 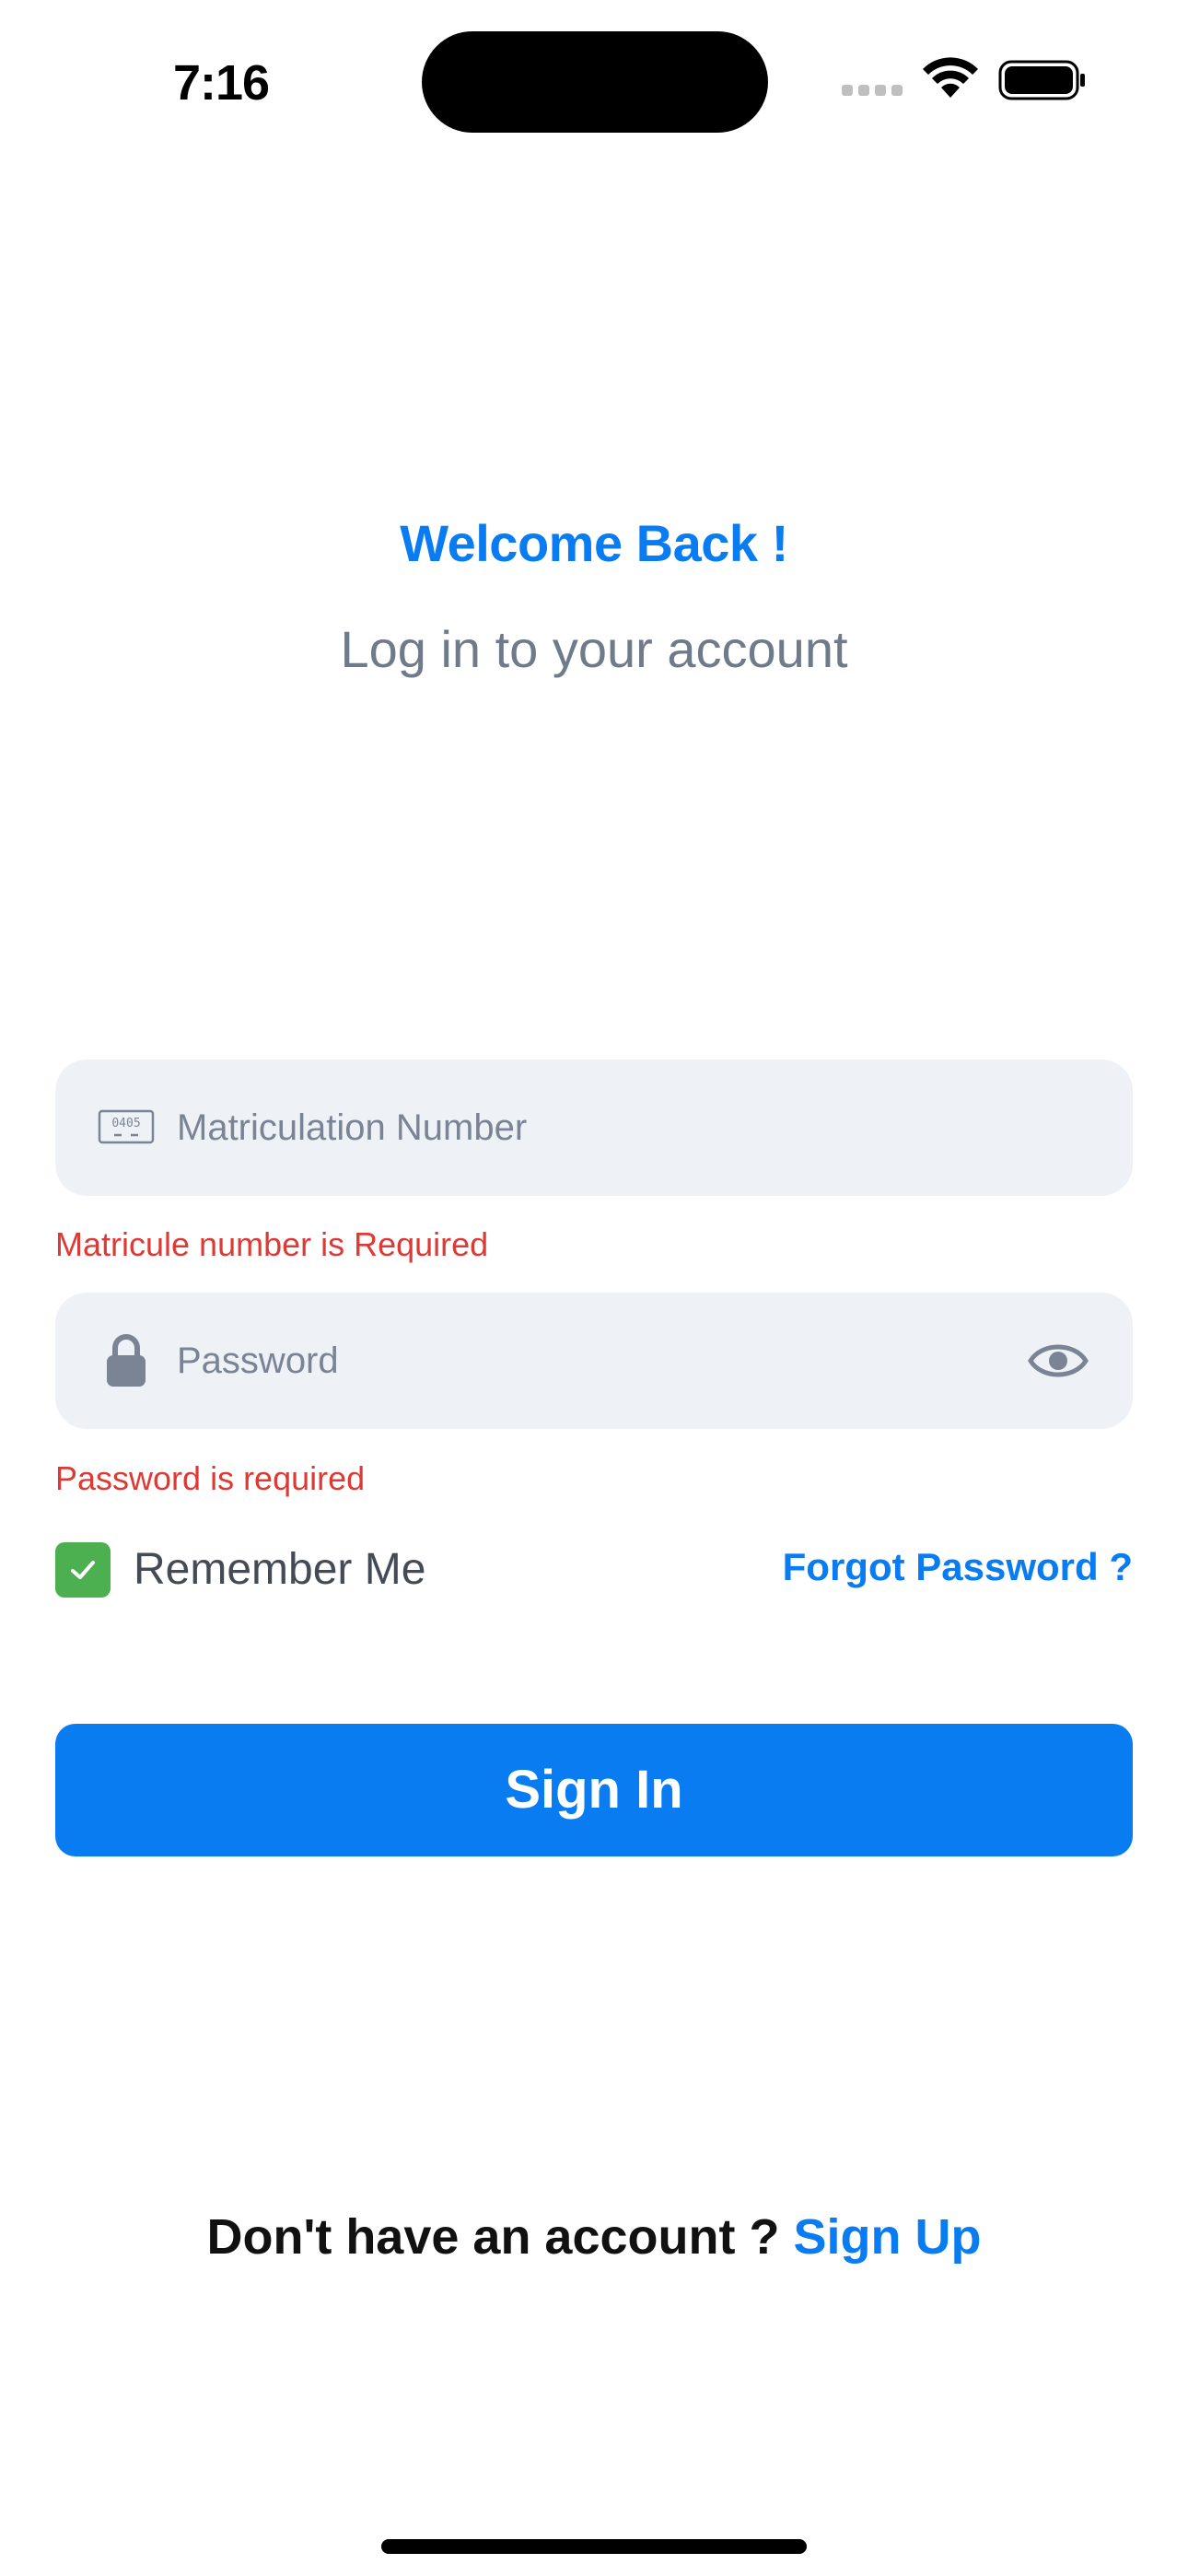 What do you see at coordinates (500, 2237) in the screenshot?
I see `signup-prompt-text: Don't have an account ?` at bounding box center [500, 2237].